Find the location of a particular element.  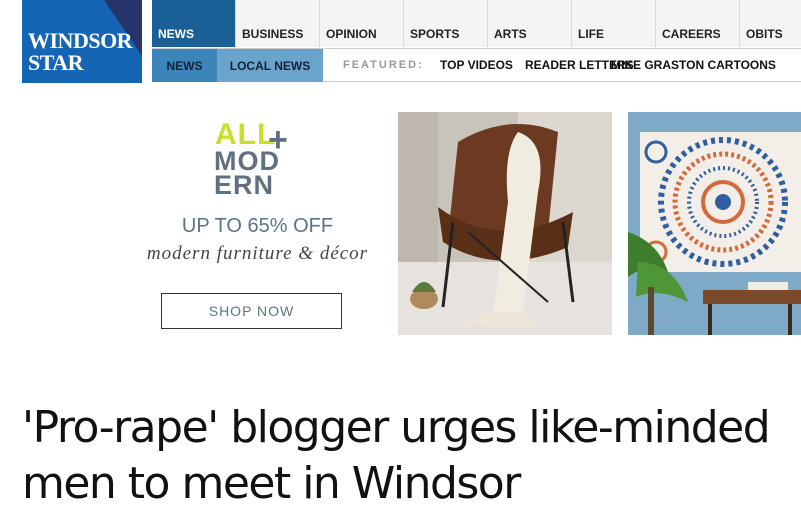

ad-image-leather-chair is located at coordinates (505, 223).